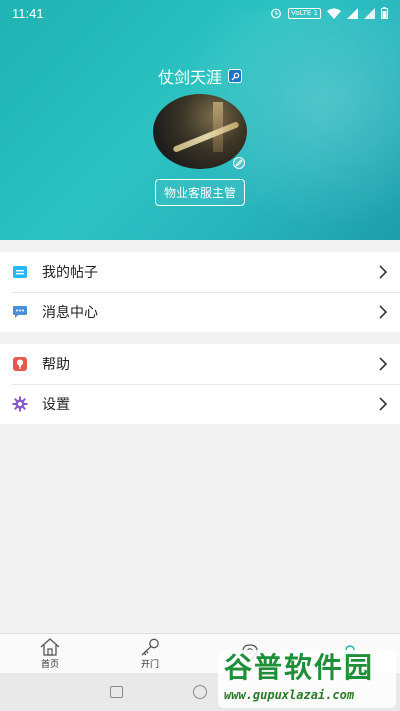 This screenshot has height=711, width=400. Describe the element at coordinates (200, 404) in the screenshot. I see `menu-item-settings: 设置` at that location.